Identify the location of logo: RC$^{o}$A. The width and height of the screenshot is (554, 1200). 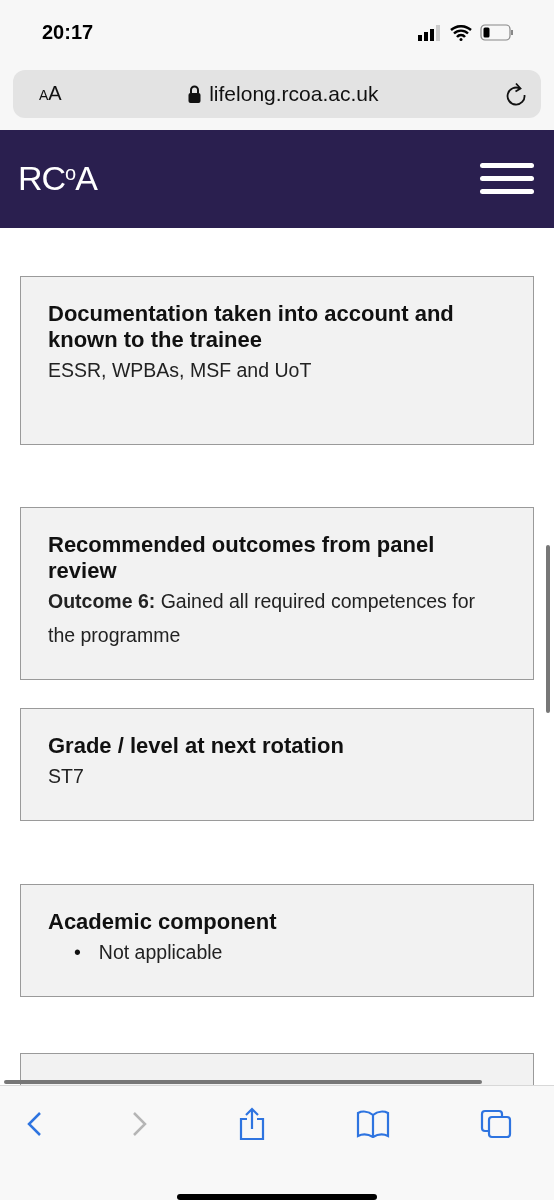
(57, 179).